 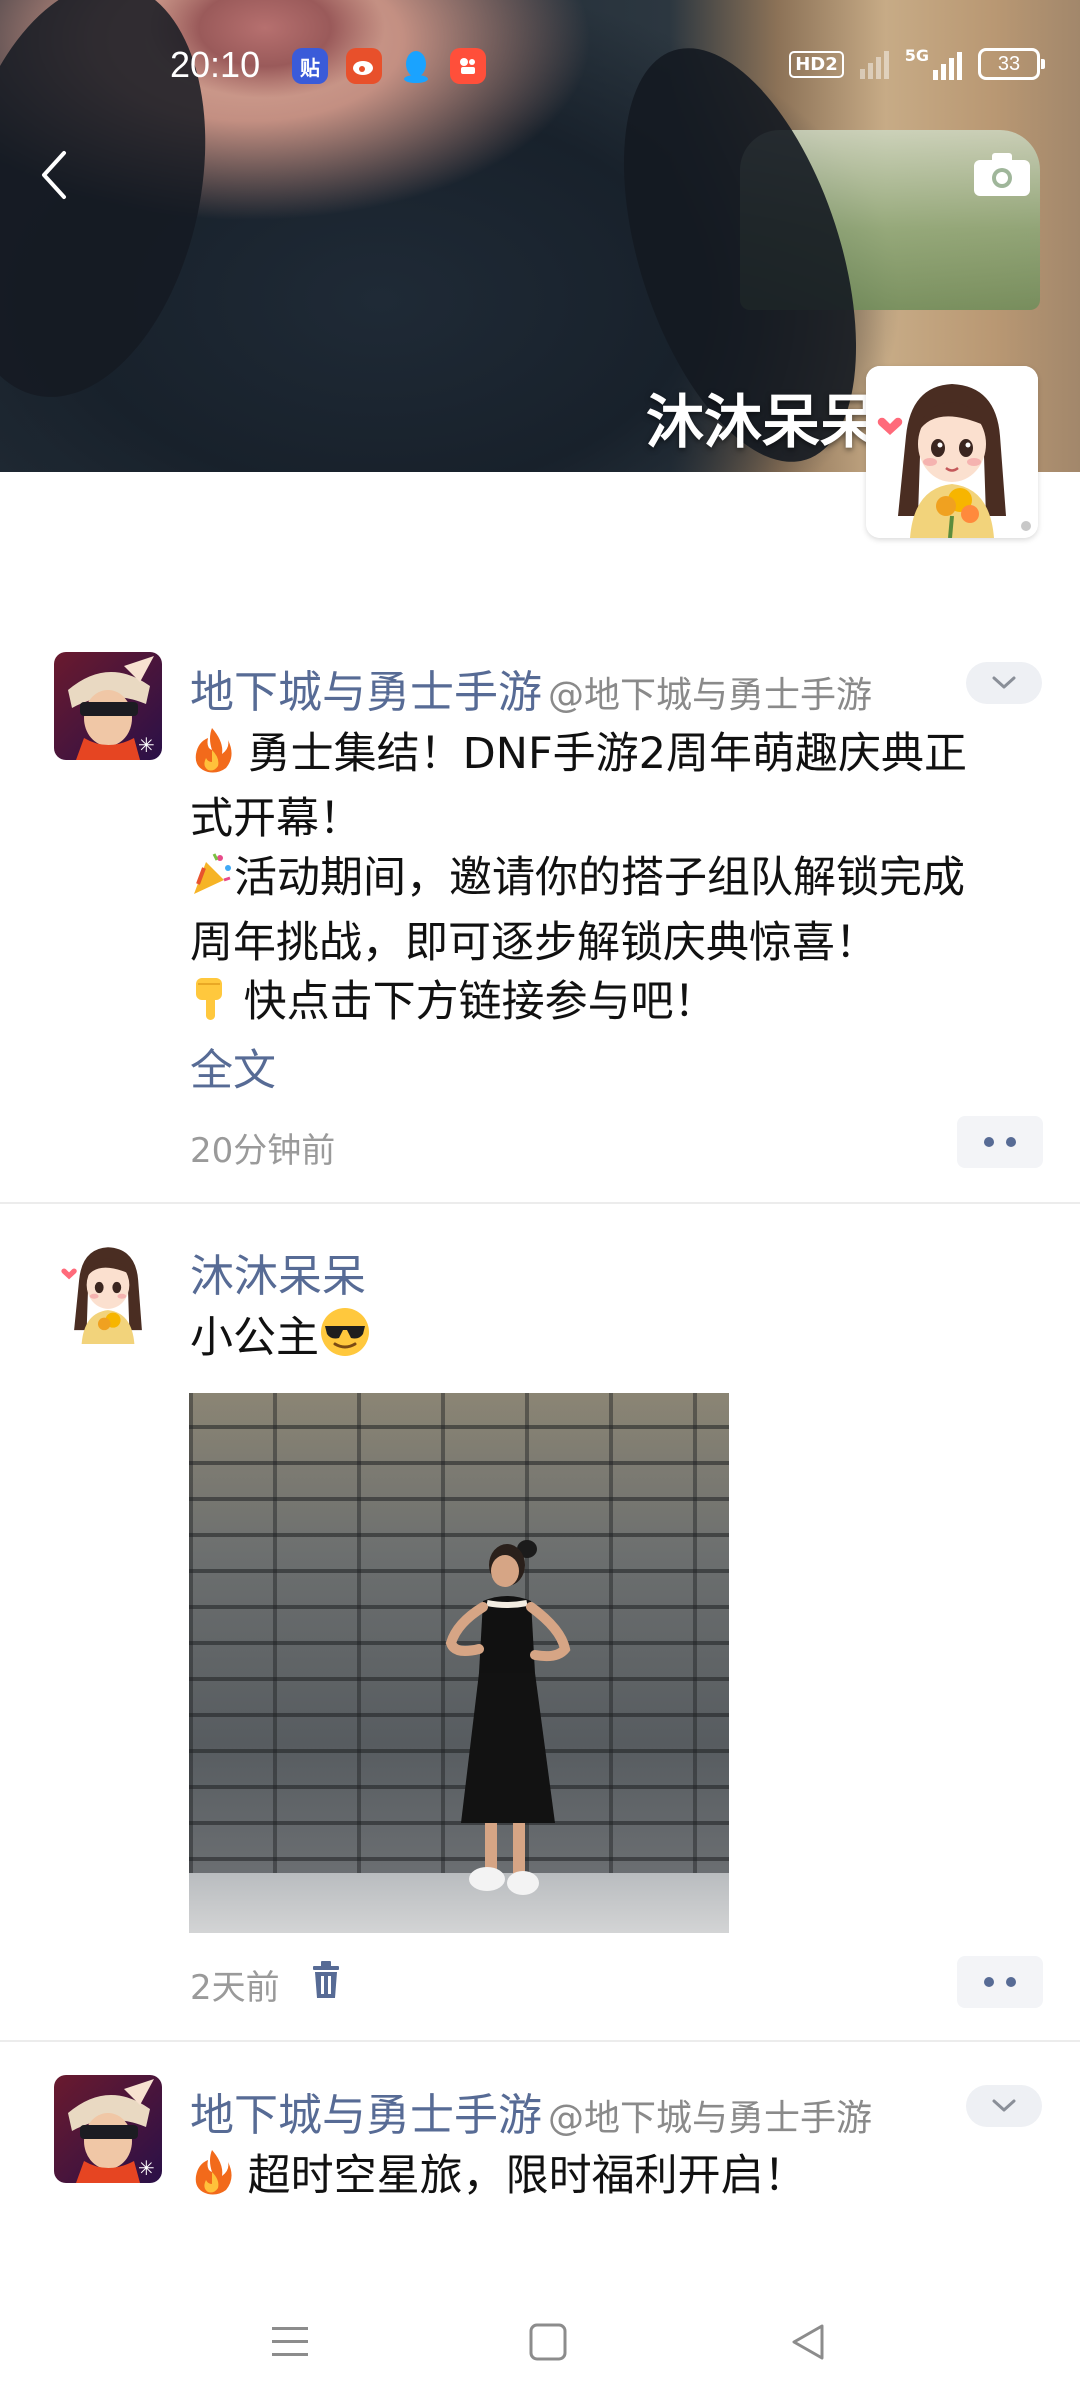 I want to click on back-triangle-icon, so click(x=808, y=2342).